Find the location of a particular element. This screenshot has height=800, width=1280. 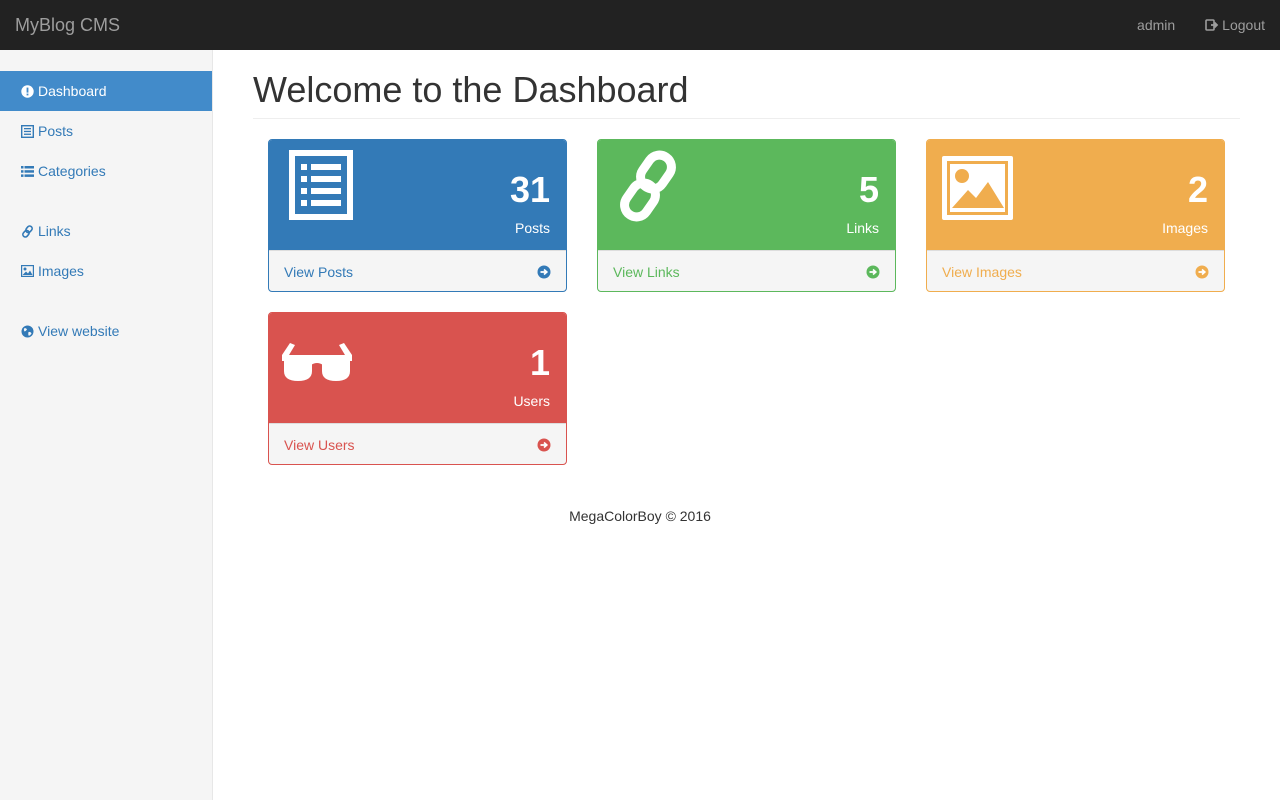

posts-panel: 31 Posts View Posts is located at coordinates (417, 215).